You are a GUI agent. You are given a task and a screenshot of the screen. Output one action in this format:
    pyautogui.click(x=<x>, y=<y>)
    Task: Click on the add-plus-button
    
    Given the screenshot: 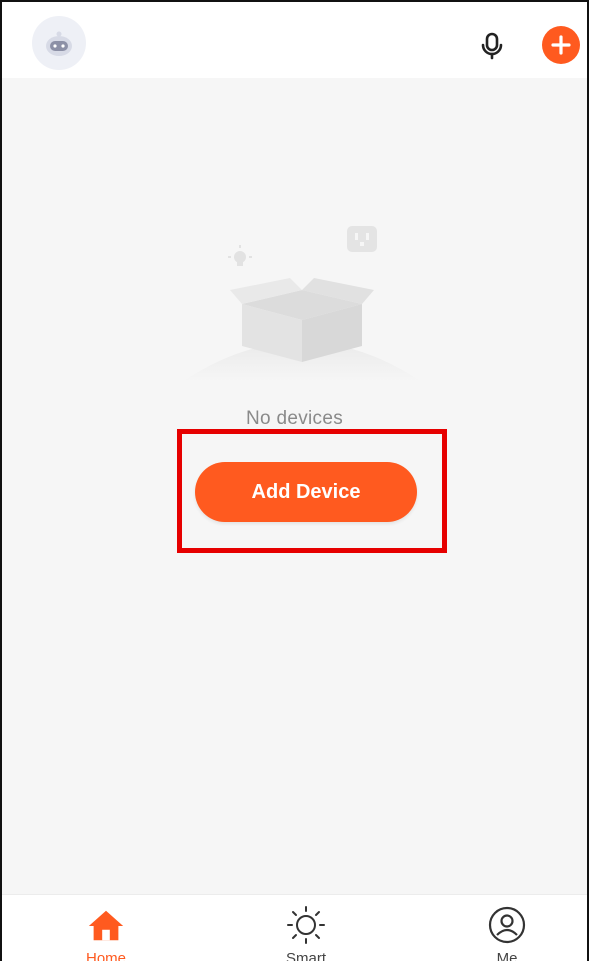 What is the action you would take?
    pyautogui.click(x=561, y=45)
    